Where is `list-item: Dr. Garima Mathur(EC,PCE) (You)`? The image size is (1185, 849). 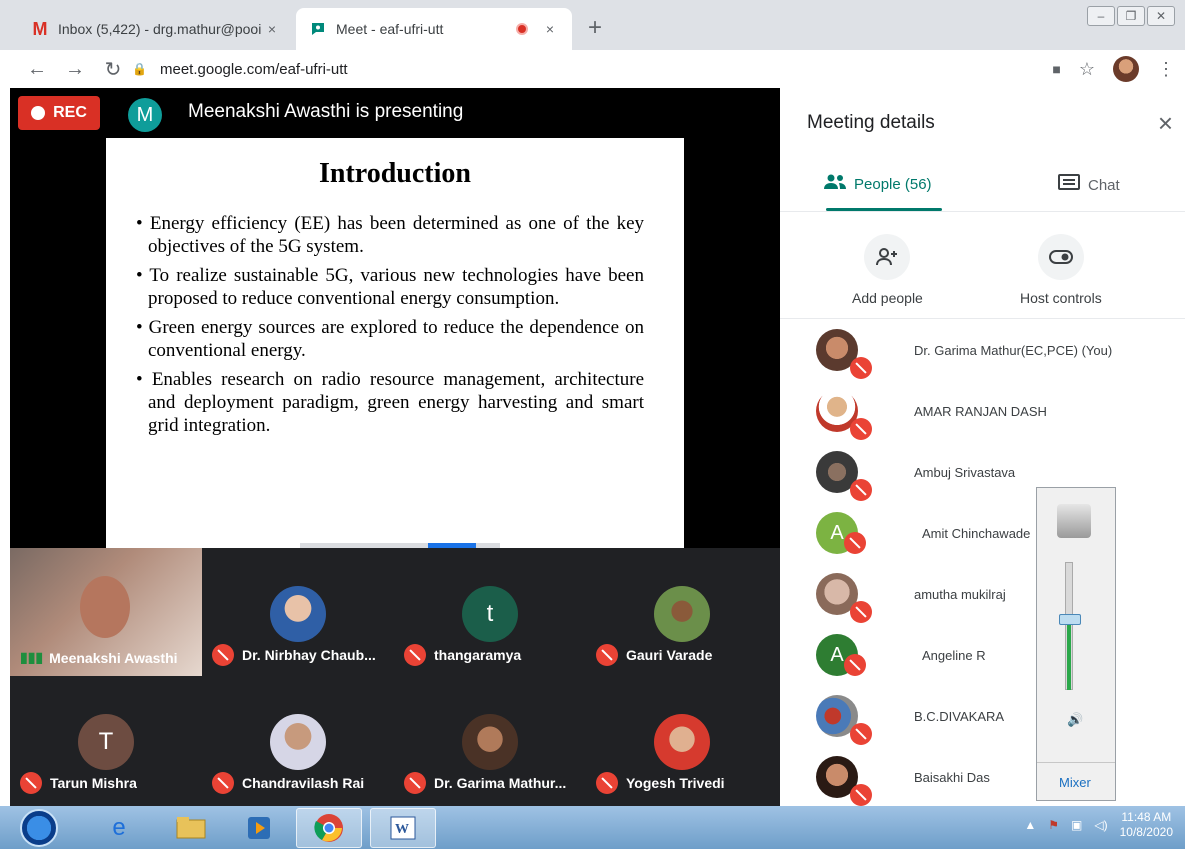
list-item: Dr. Garima Mathur(EC,PCE) (You) is located at coordinates (996, 350).